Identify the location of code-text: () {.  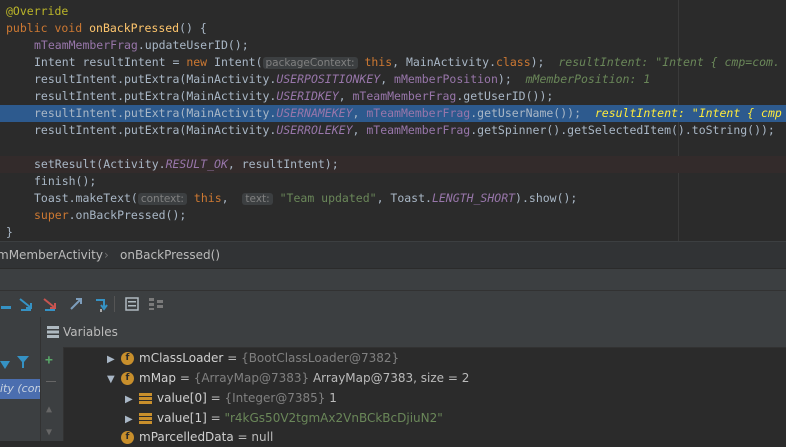
(193, 28).